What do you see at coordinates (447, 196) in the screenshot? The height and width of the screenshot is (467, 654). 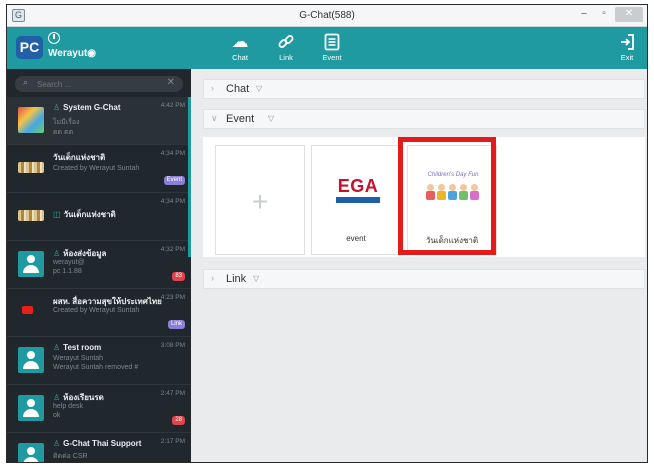 I see `selection-highlight` at bounding box center [447, 196].